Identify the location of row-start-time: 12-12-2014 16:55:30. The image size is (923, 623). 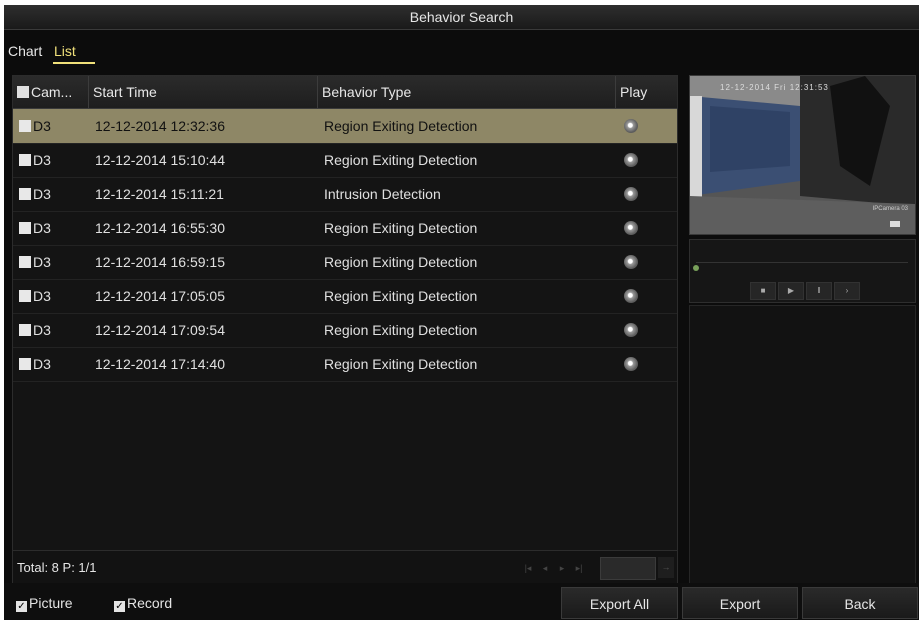
(160, 228).